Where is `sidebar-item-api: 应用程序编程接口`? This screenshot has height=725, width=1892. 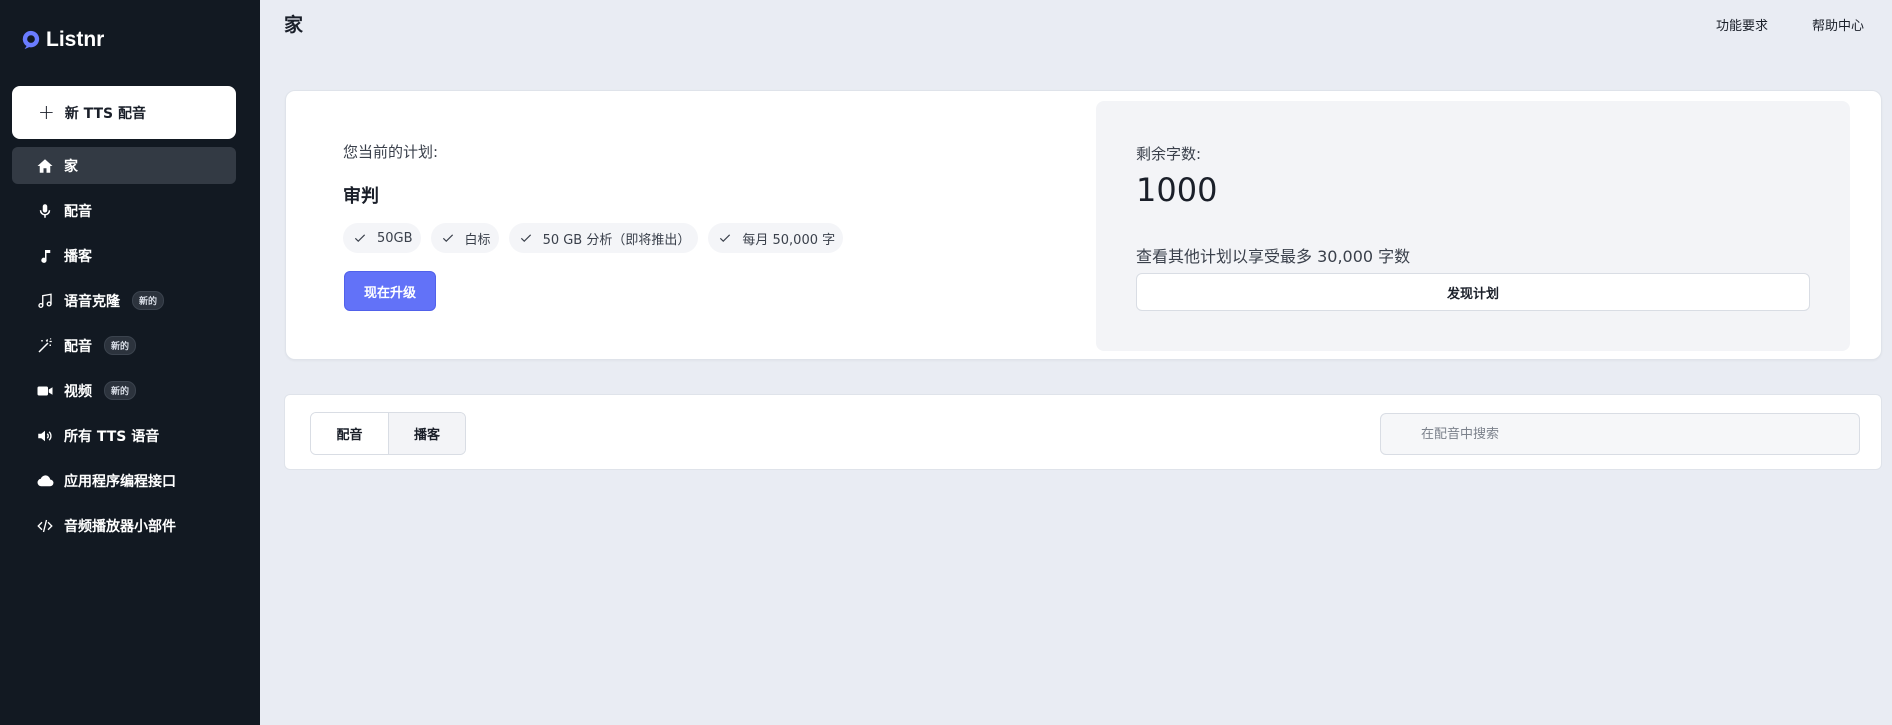 sidebar-item-api: 应用程序编程接口 is located at coordinates (124, 480).